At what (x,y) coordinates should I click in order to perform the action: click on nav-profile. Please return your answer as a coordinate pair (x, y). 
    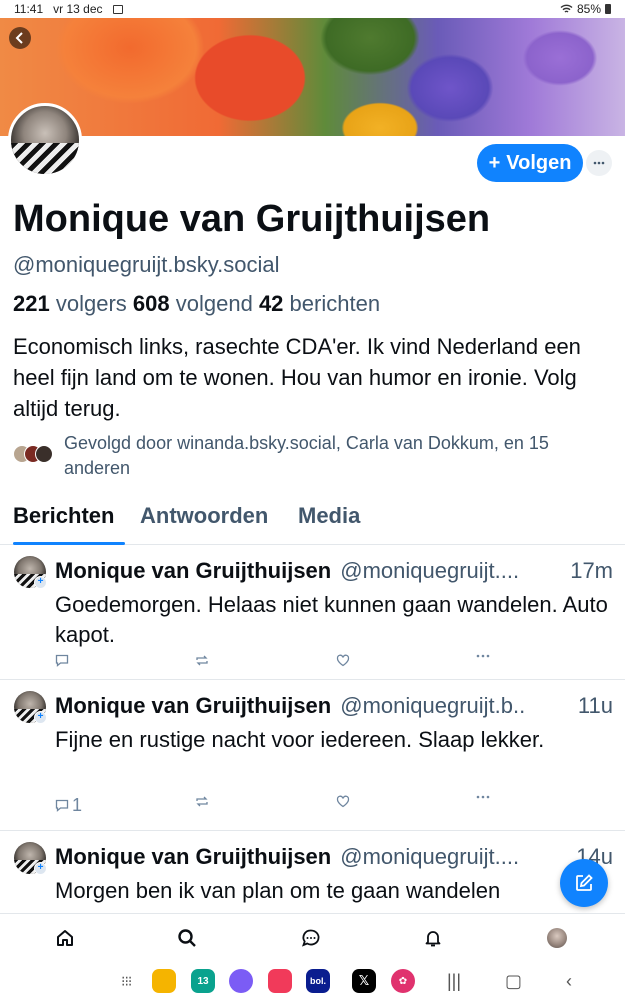
    Looking at the image, I should click on (557, 938).